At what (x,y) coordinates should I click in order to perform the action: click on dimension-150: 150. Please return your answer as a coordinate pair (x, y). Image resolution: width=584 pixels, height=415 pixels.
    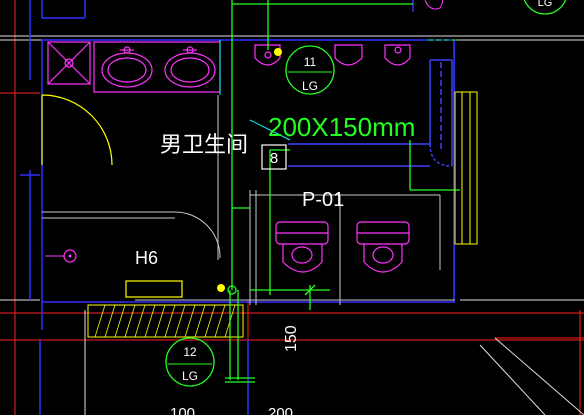
    Looking at the image, I should click on (291, 338).